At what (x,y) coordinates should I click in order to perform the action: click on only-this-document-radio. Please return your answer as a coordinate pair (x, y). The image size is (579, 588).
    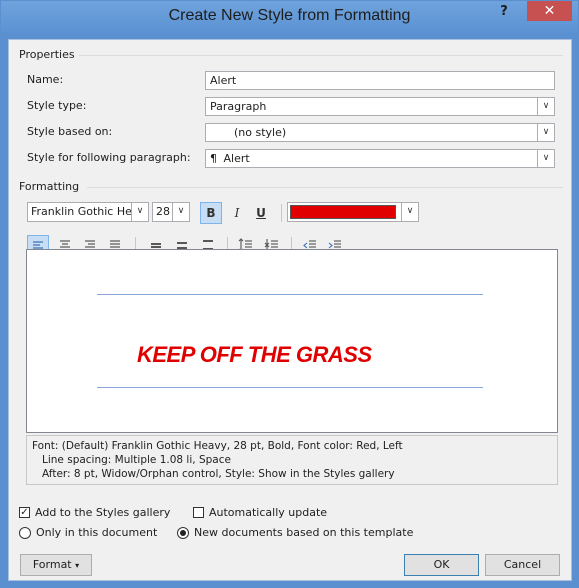
    Looking at the image, I should click on (25, 533).